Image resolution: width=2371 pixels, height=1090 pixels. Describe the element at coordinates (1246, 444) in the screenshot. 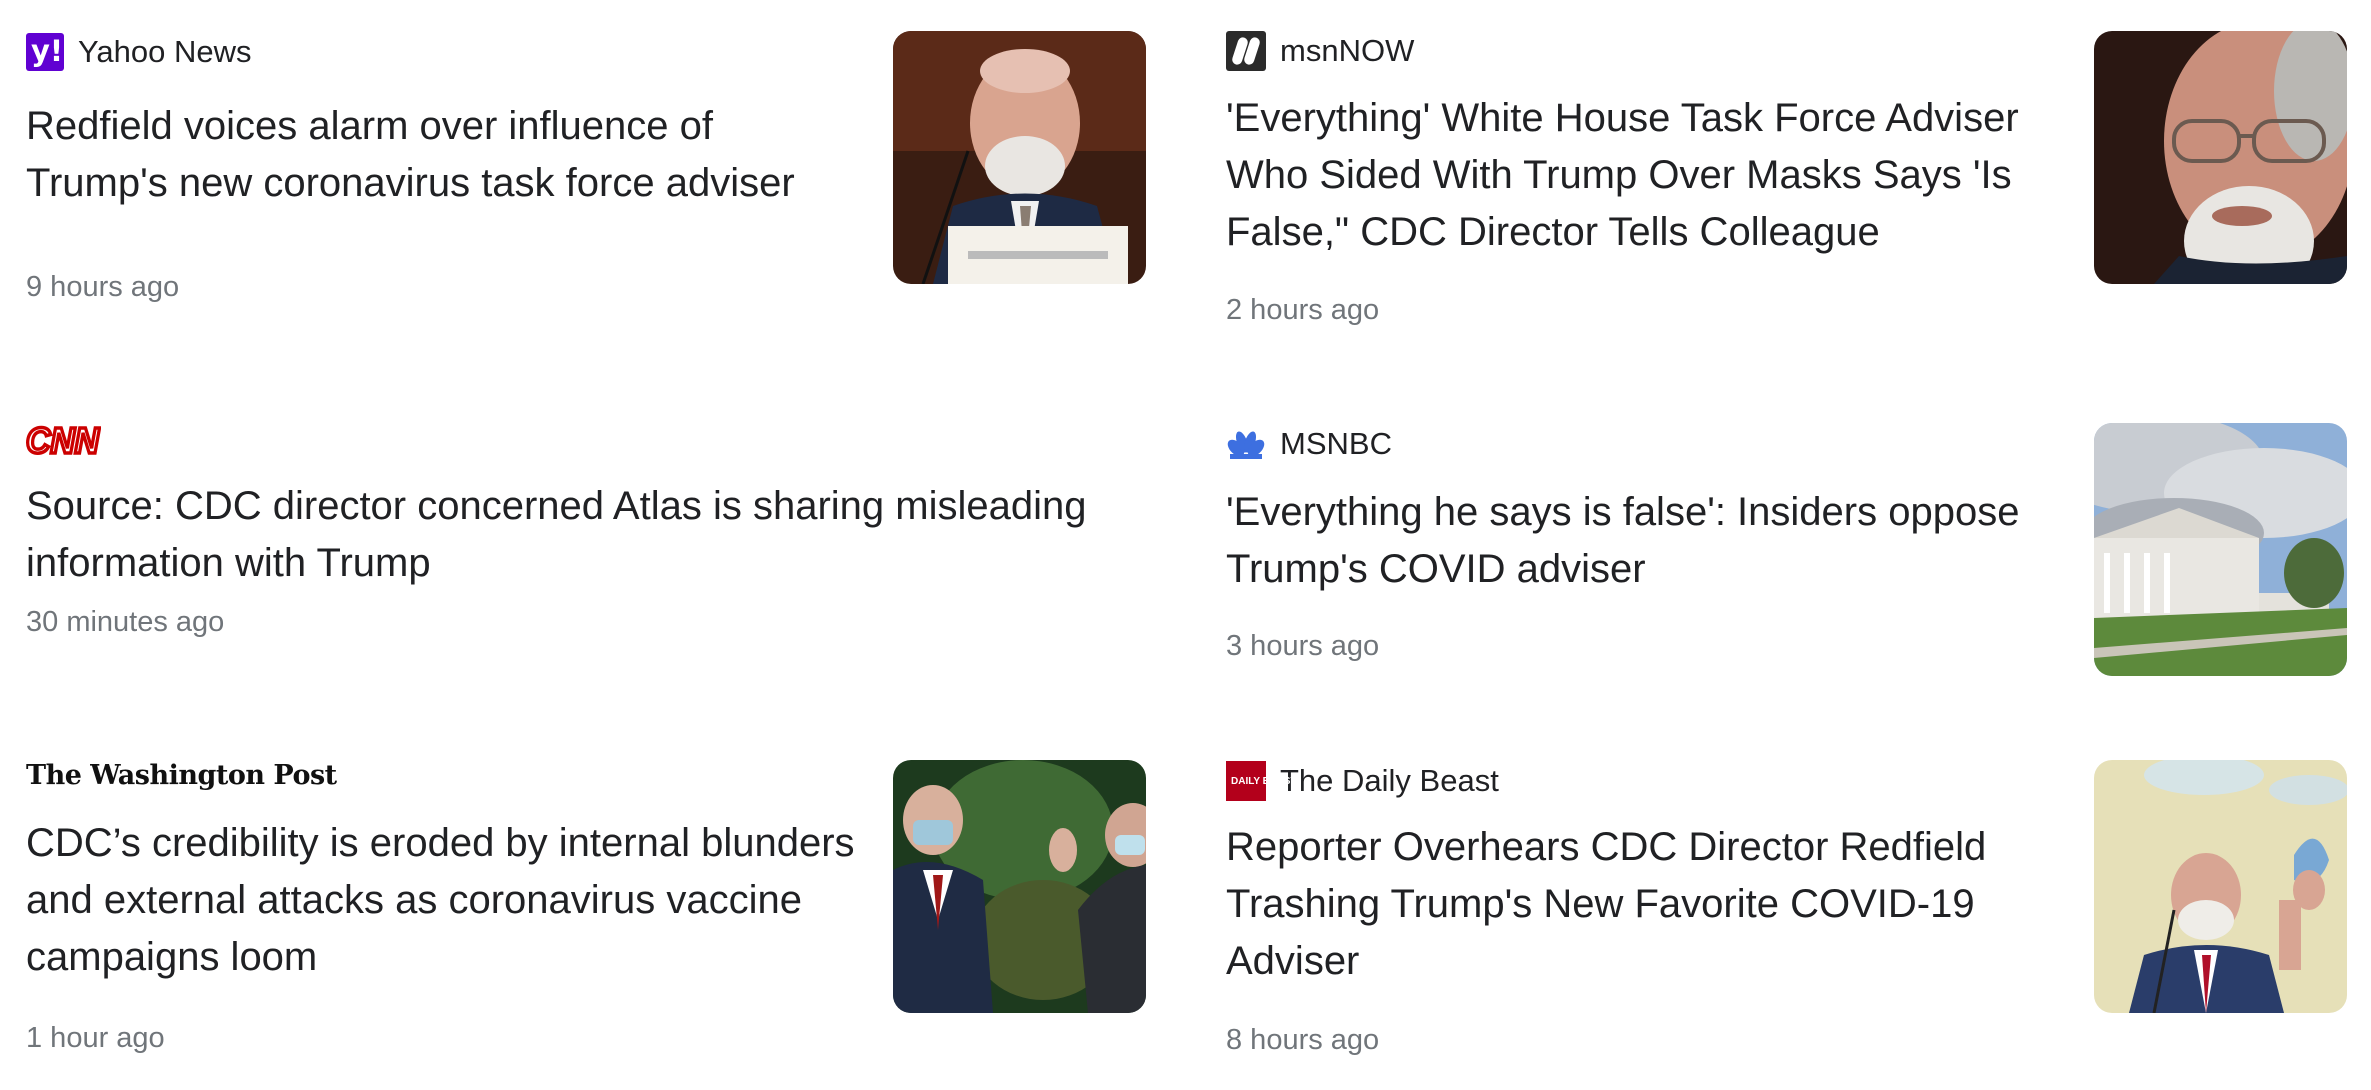

I see `nbc-peacock-icon` at that location.